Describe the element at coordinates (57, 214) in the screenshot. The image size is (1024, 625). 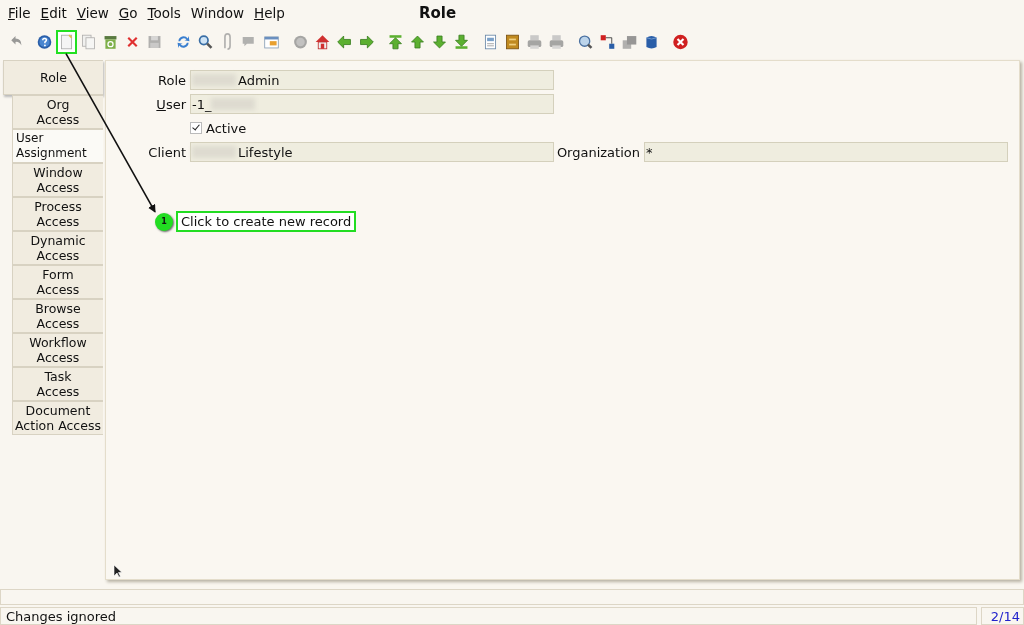
I see `tab: Process Access` at that location.